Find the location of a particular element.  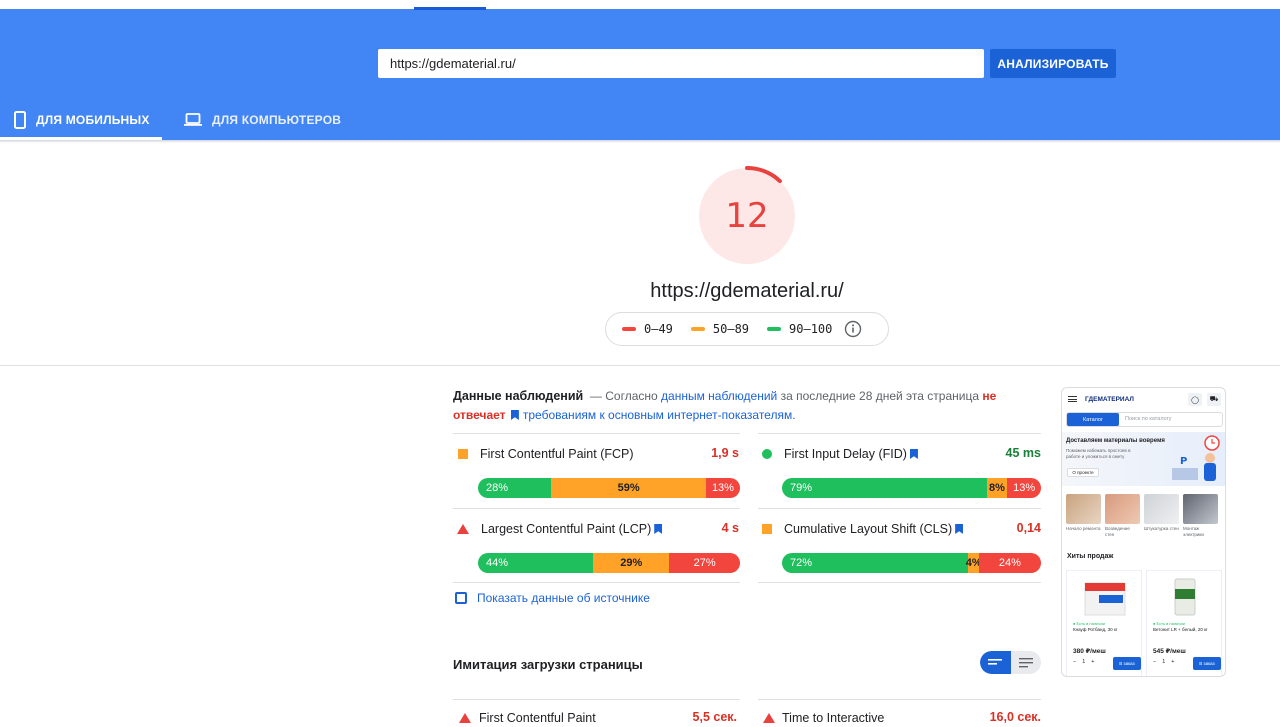

field-data-link: данным наблюдений is located at coordinates (719, 396).